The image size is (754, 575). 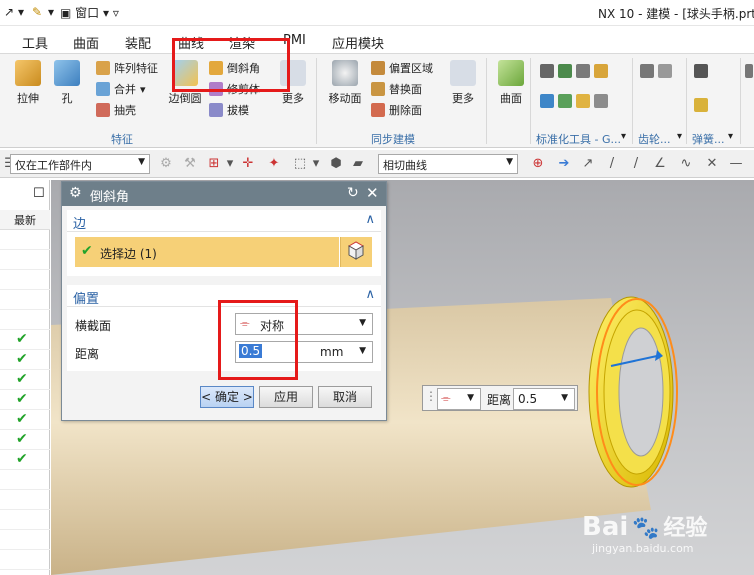 What do you see at coordinates (345, 397) in the screenshot?
I see `cancel-button: 取消` at bounding box center [345, 397].